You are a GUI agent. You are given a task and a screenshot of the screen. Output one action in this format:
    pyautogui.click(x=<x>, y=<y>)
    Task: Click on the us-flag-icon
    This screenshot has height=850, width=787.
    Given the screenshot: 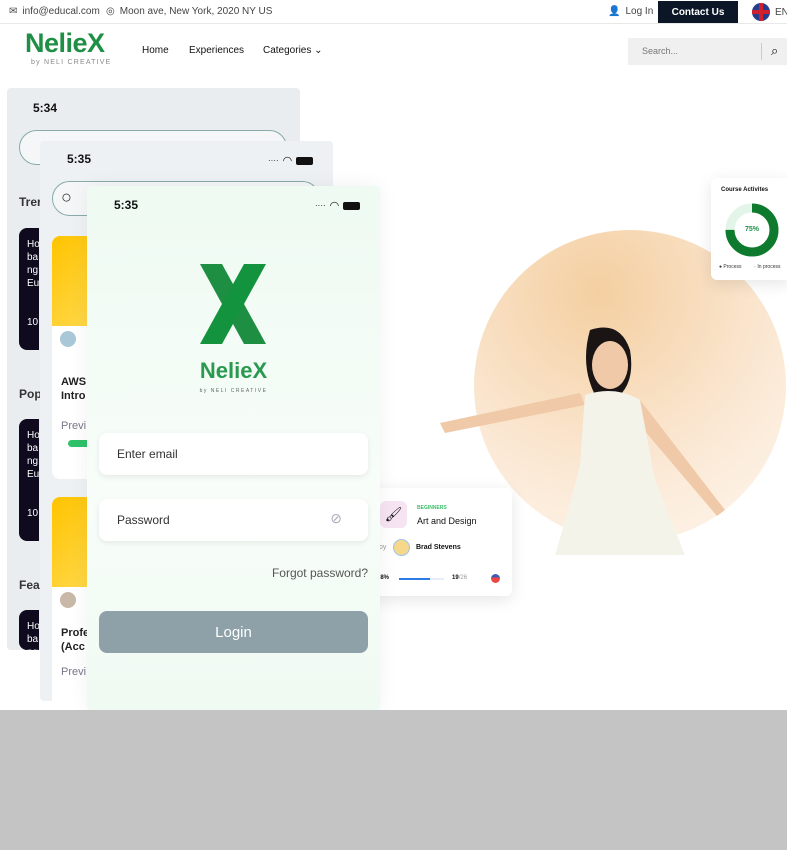 What is the action you would take?
    pyautogui.click(x=495, y=578)
    